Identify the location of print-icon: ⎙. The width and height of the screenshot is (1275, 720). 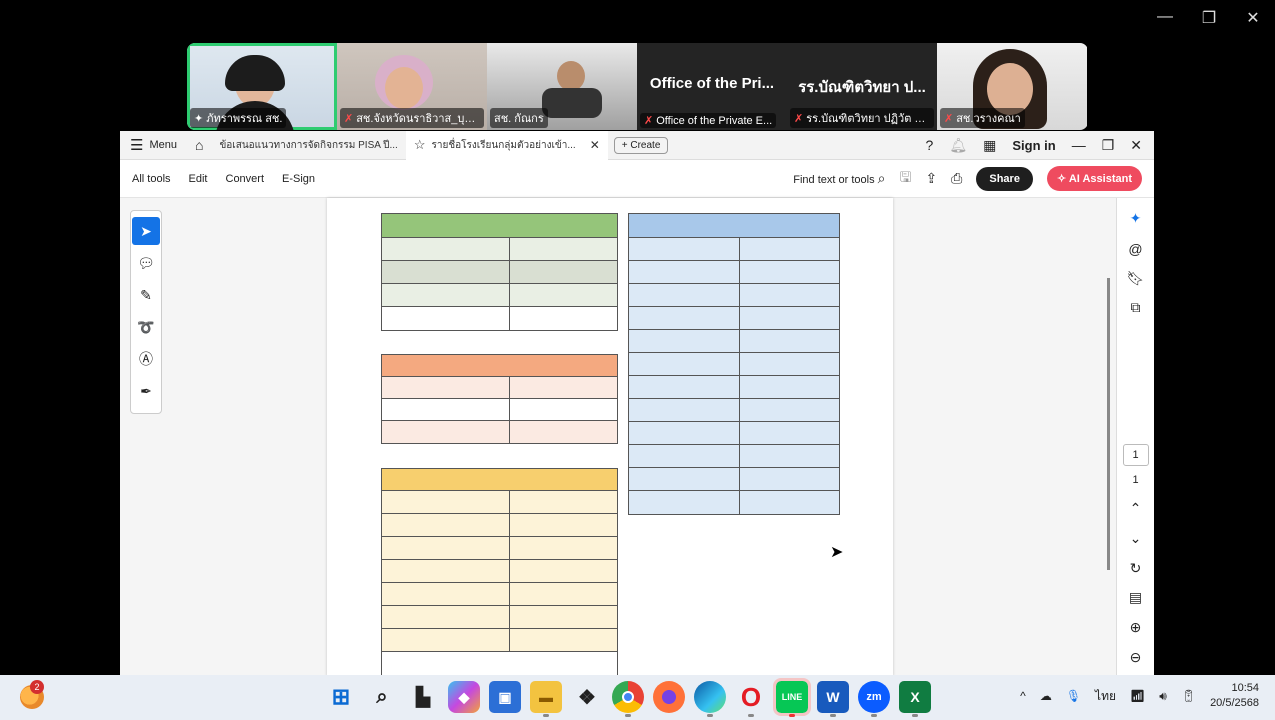
(956, 178).